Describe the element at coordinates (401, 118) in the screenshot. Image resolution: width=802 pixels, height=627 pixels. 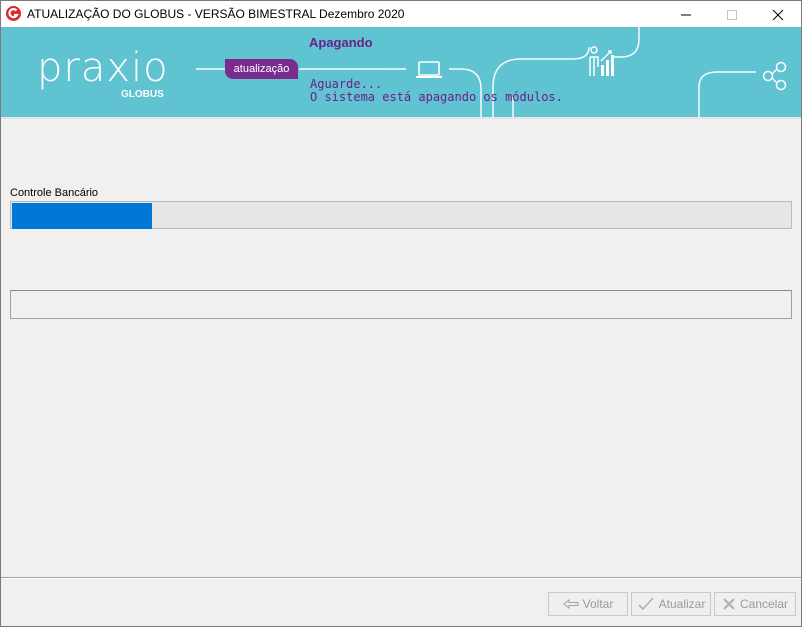
I see `header-separator` at that location.